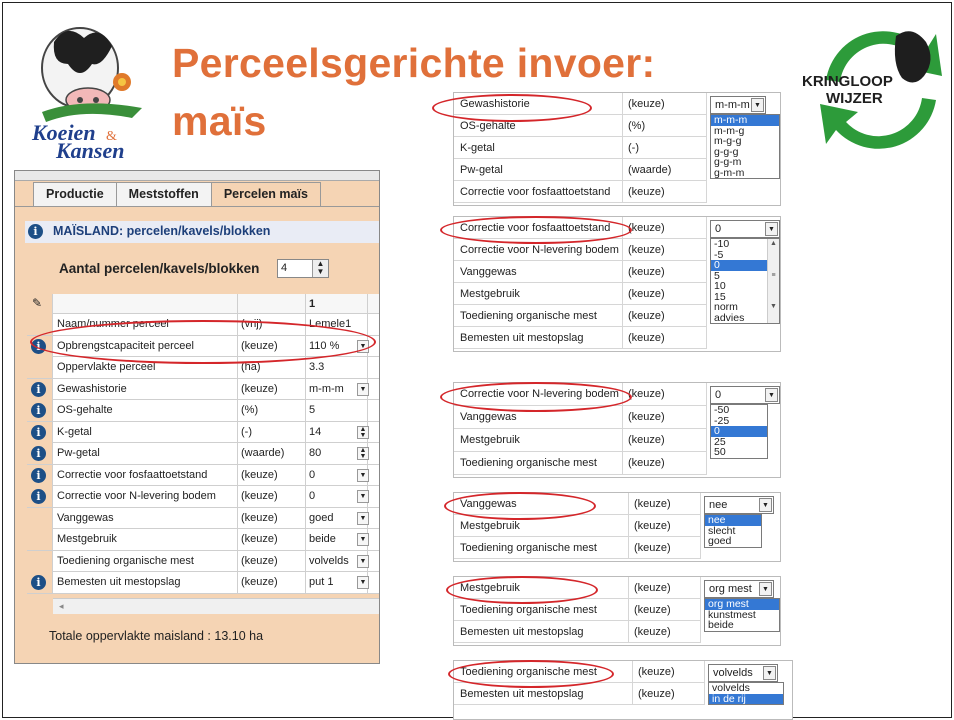 The height and width of the screenshot is (720, 954). Describe the element at coordinates (746, 688) in the screenshot. I see `dropdown-option: volvelds` at that location.